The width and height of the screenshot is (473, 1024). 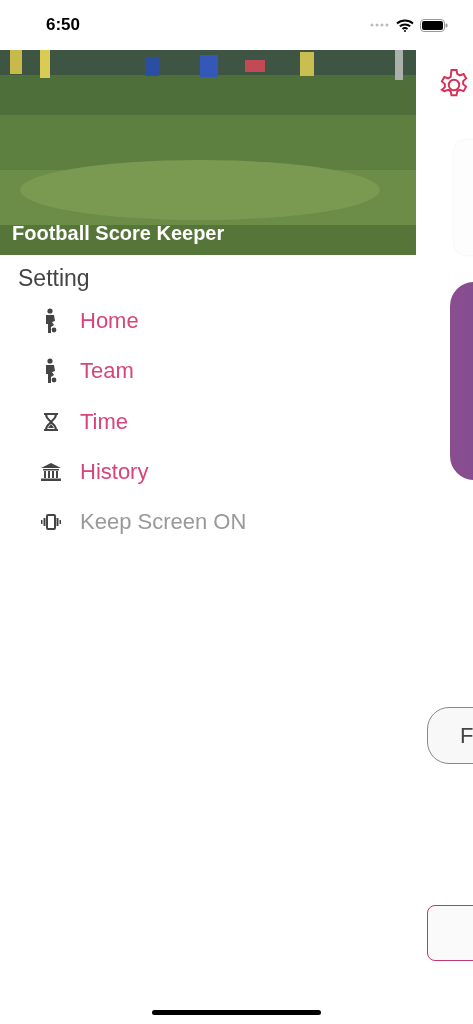 What do you see at coordinates (208, 421) in the screenshot?
I see `menu-item: Time` at bounding box center [208, 421].